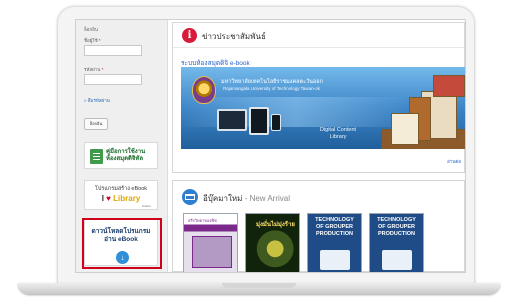 The image size is (518, 302). Describe the element at coordinates (454, 161) in the screenshot. I see `read-more-link: อ่านต่อ` at that location.